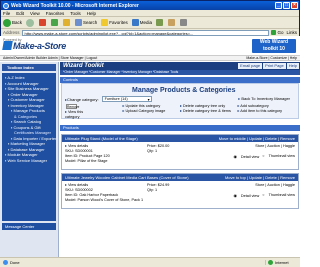 The height and width of the screenshot is (267, 320). I want to click on maximize-button: □, so click(286, 5).